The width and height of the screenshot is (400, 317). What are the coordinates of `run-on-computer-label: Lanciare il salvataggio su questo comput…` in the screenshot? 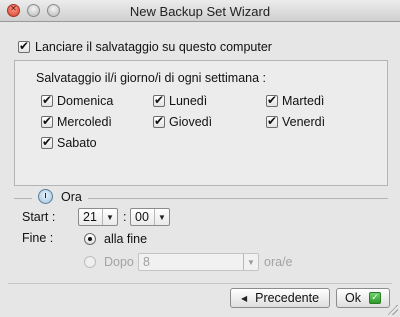 It's located at (153, 47).